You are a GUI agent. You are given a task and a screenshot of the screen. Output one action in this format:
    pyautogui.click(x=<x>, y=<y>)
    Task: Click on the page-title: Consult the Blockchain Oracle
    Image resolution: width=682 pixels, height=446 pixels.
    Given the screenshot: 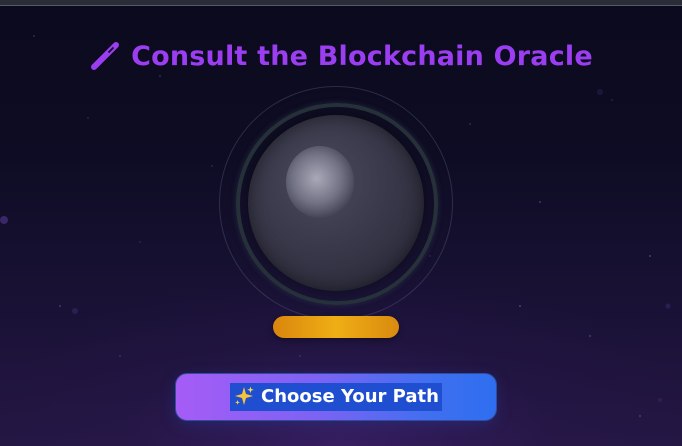 What is the action you would take?
    pyautogui.click(x=362, y=56)
    